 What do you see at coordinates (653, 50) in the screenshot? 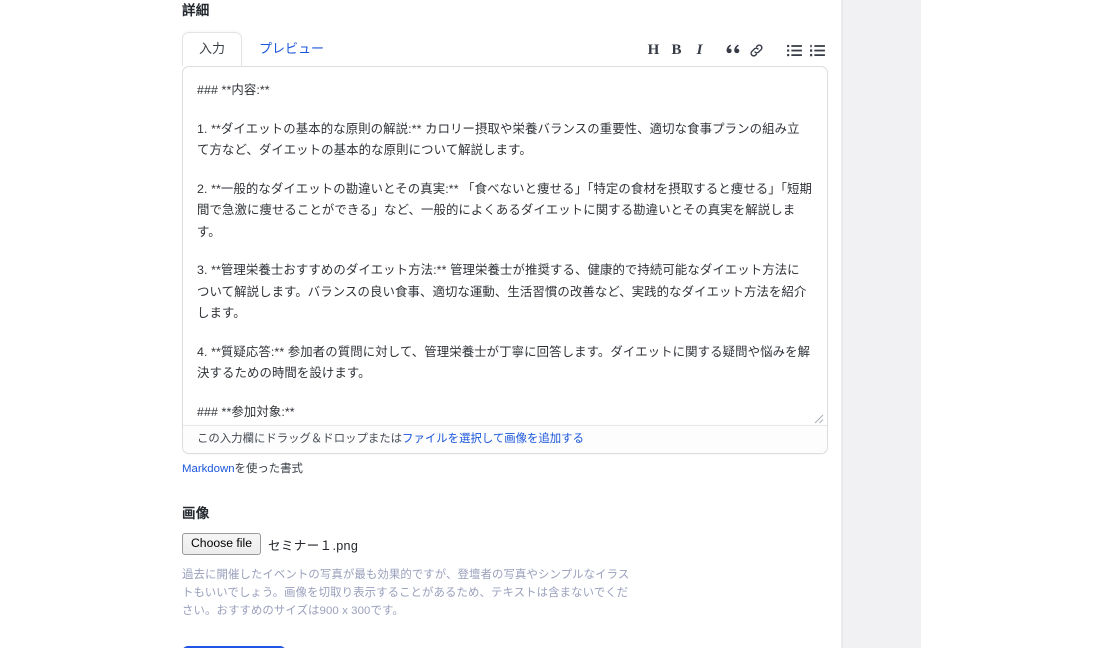
I see `heading-icon: H` at bounding box center [653, 50].